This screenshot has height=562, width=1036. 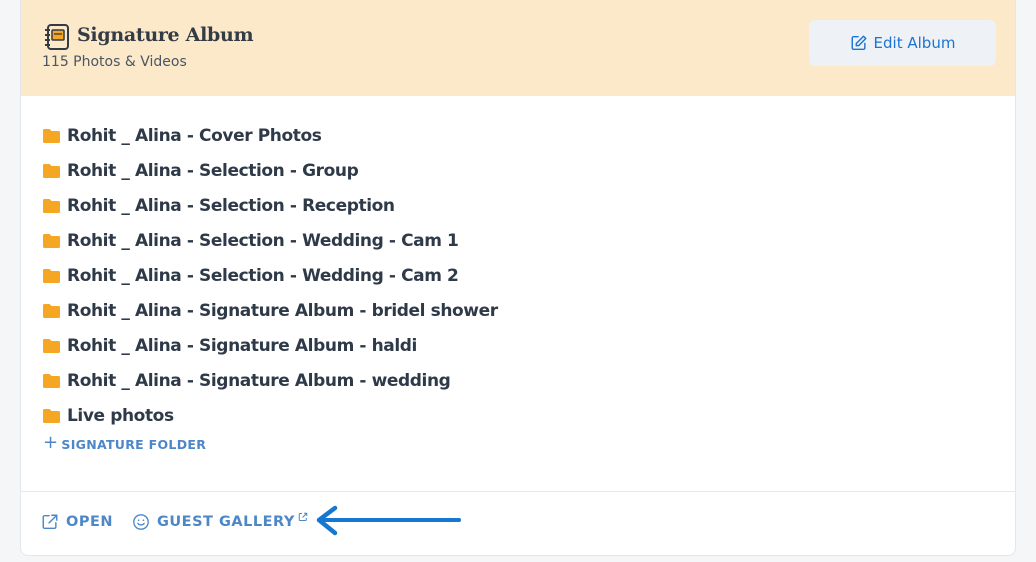 What do you see at coordinates (134, 444) in the screenshot?
I see `add-folder-label: SIGNATURE FOLDER` at bounding box center [134, 444].